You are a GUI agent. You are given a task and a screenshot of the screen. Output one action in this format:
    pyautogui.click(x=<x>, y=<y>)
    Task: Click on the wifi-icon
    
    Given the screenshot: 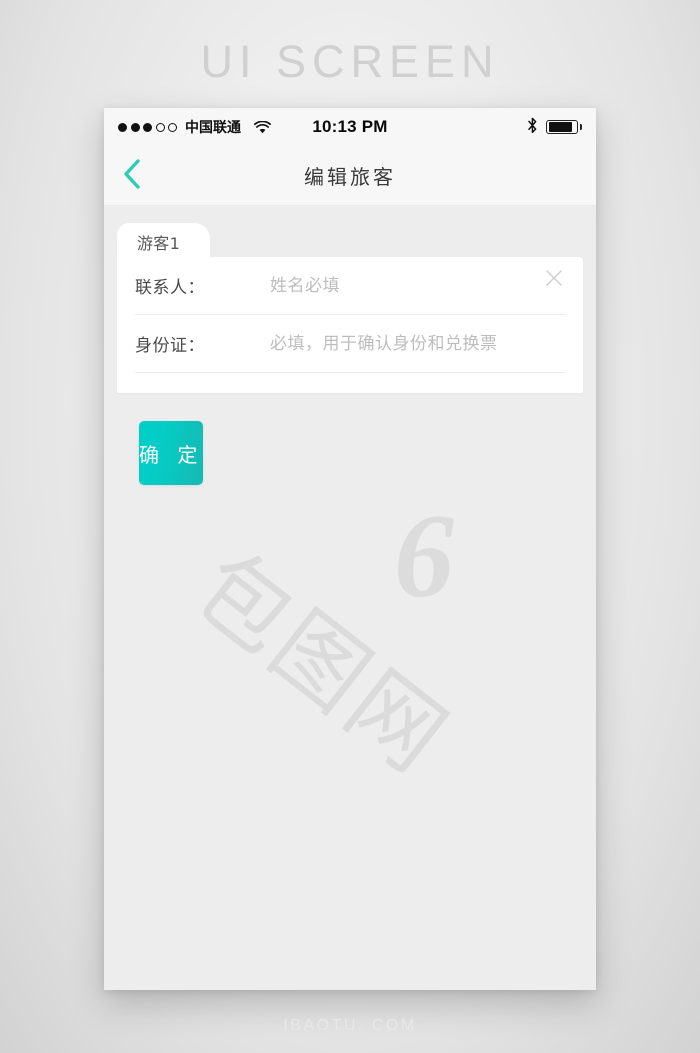 What is the action you would take?
    pyautogui.click(x=262, y=127)
    